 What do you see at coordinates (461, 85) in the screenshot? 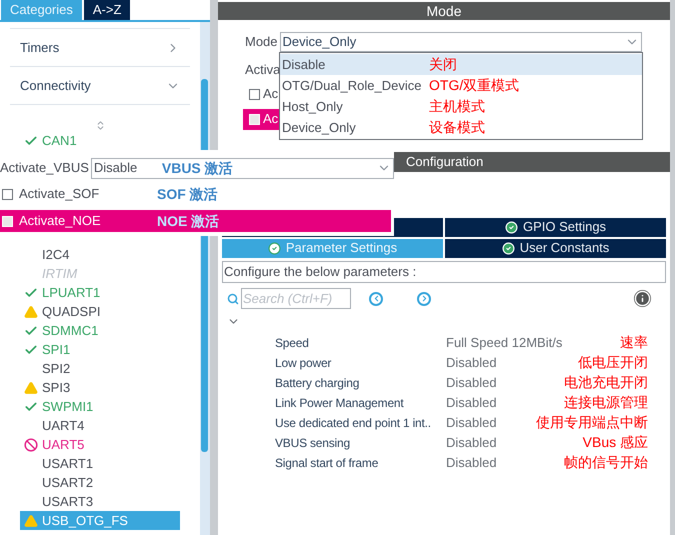
I see `dropdown-option: OTG/Dual_Role_Device OTG/双重模式` at bounding box center [461, 85].